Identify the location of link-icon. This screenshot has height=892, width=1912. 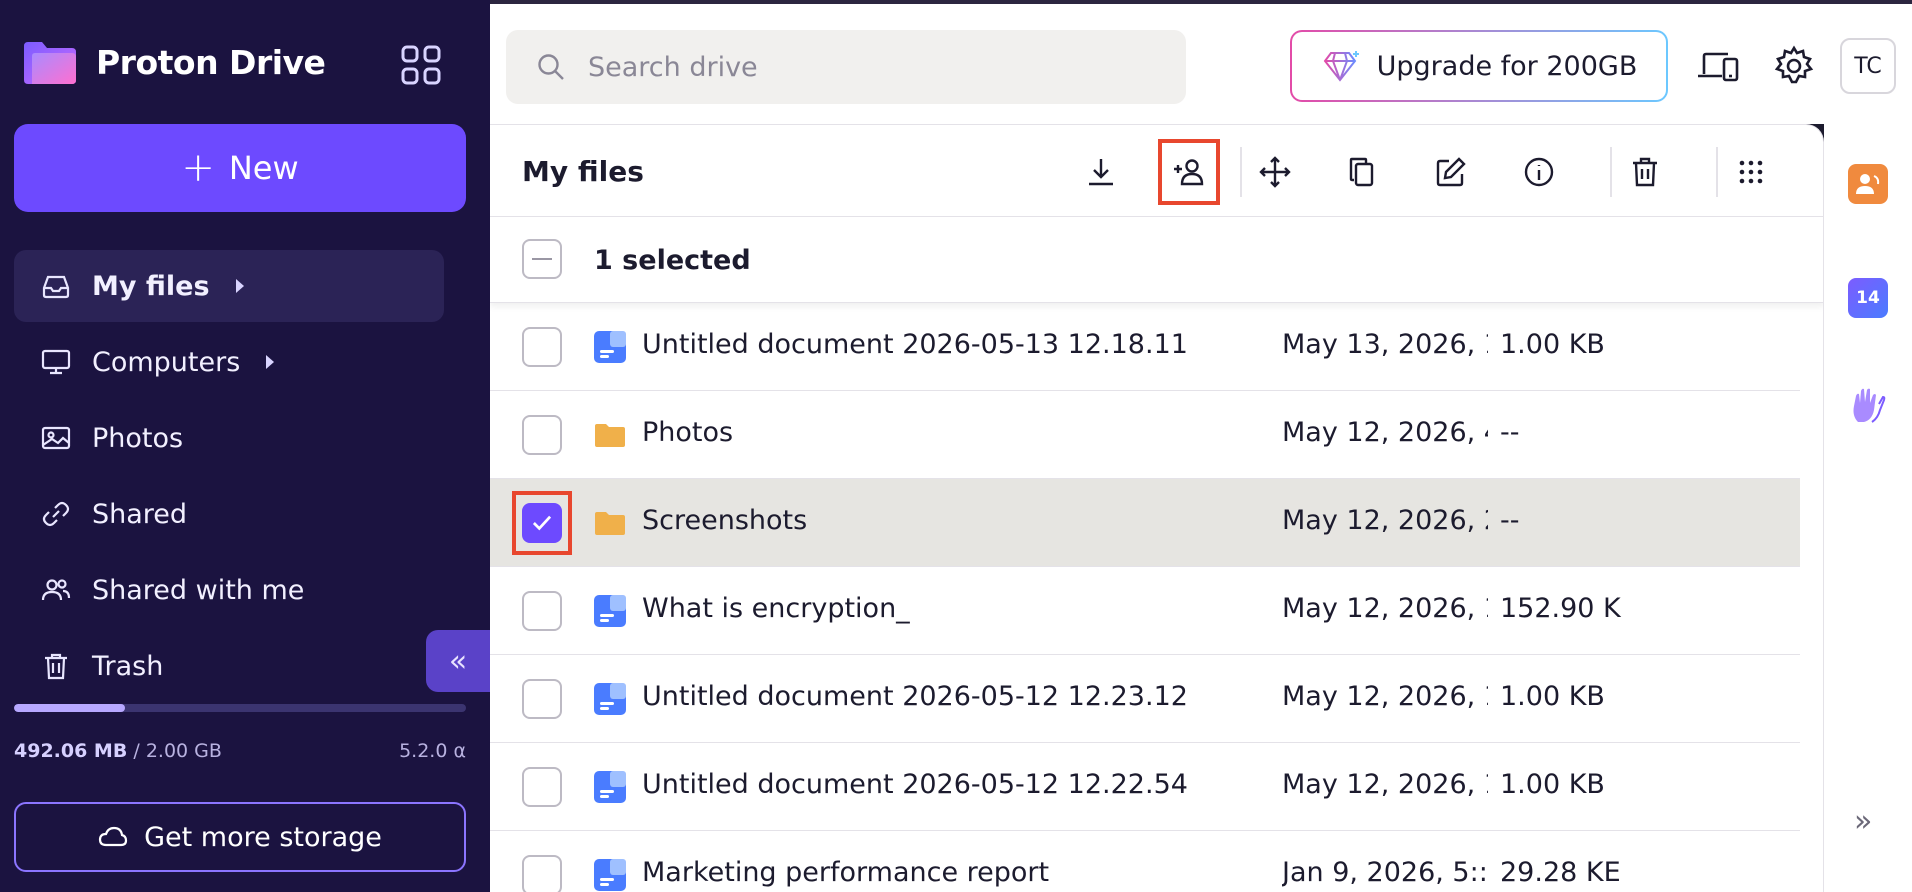
(56, 514).